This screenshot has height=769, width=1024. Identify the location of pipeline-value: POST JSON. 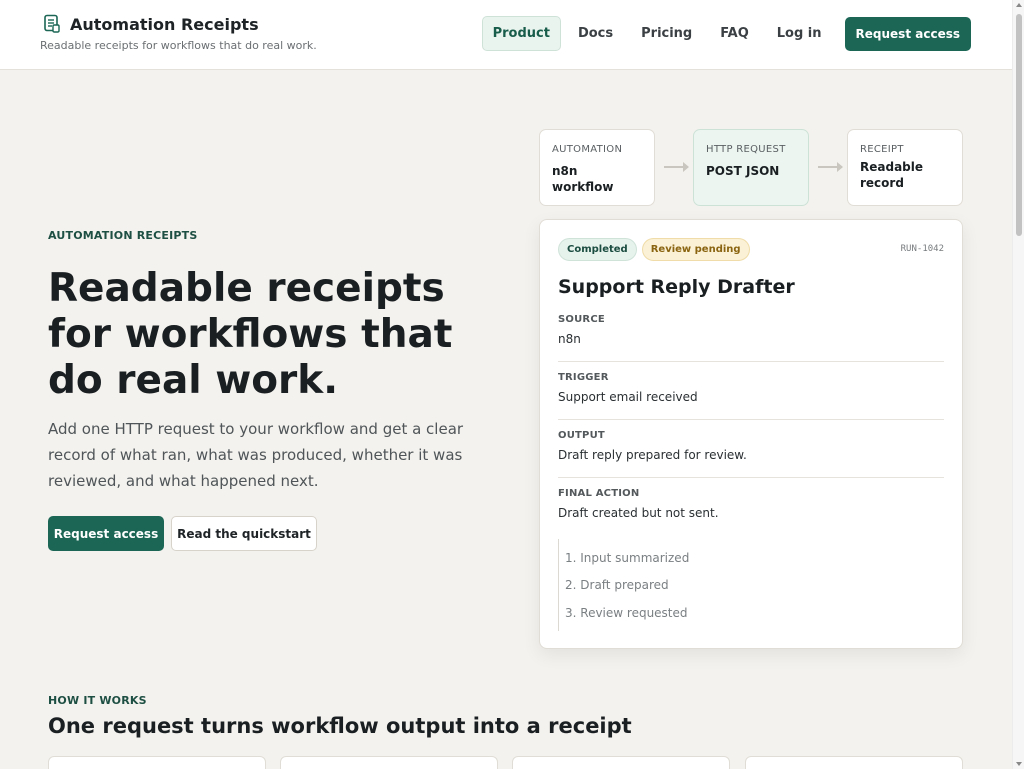
(743, 171).